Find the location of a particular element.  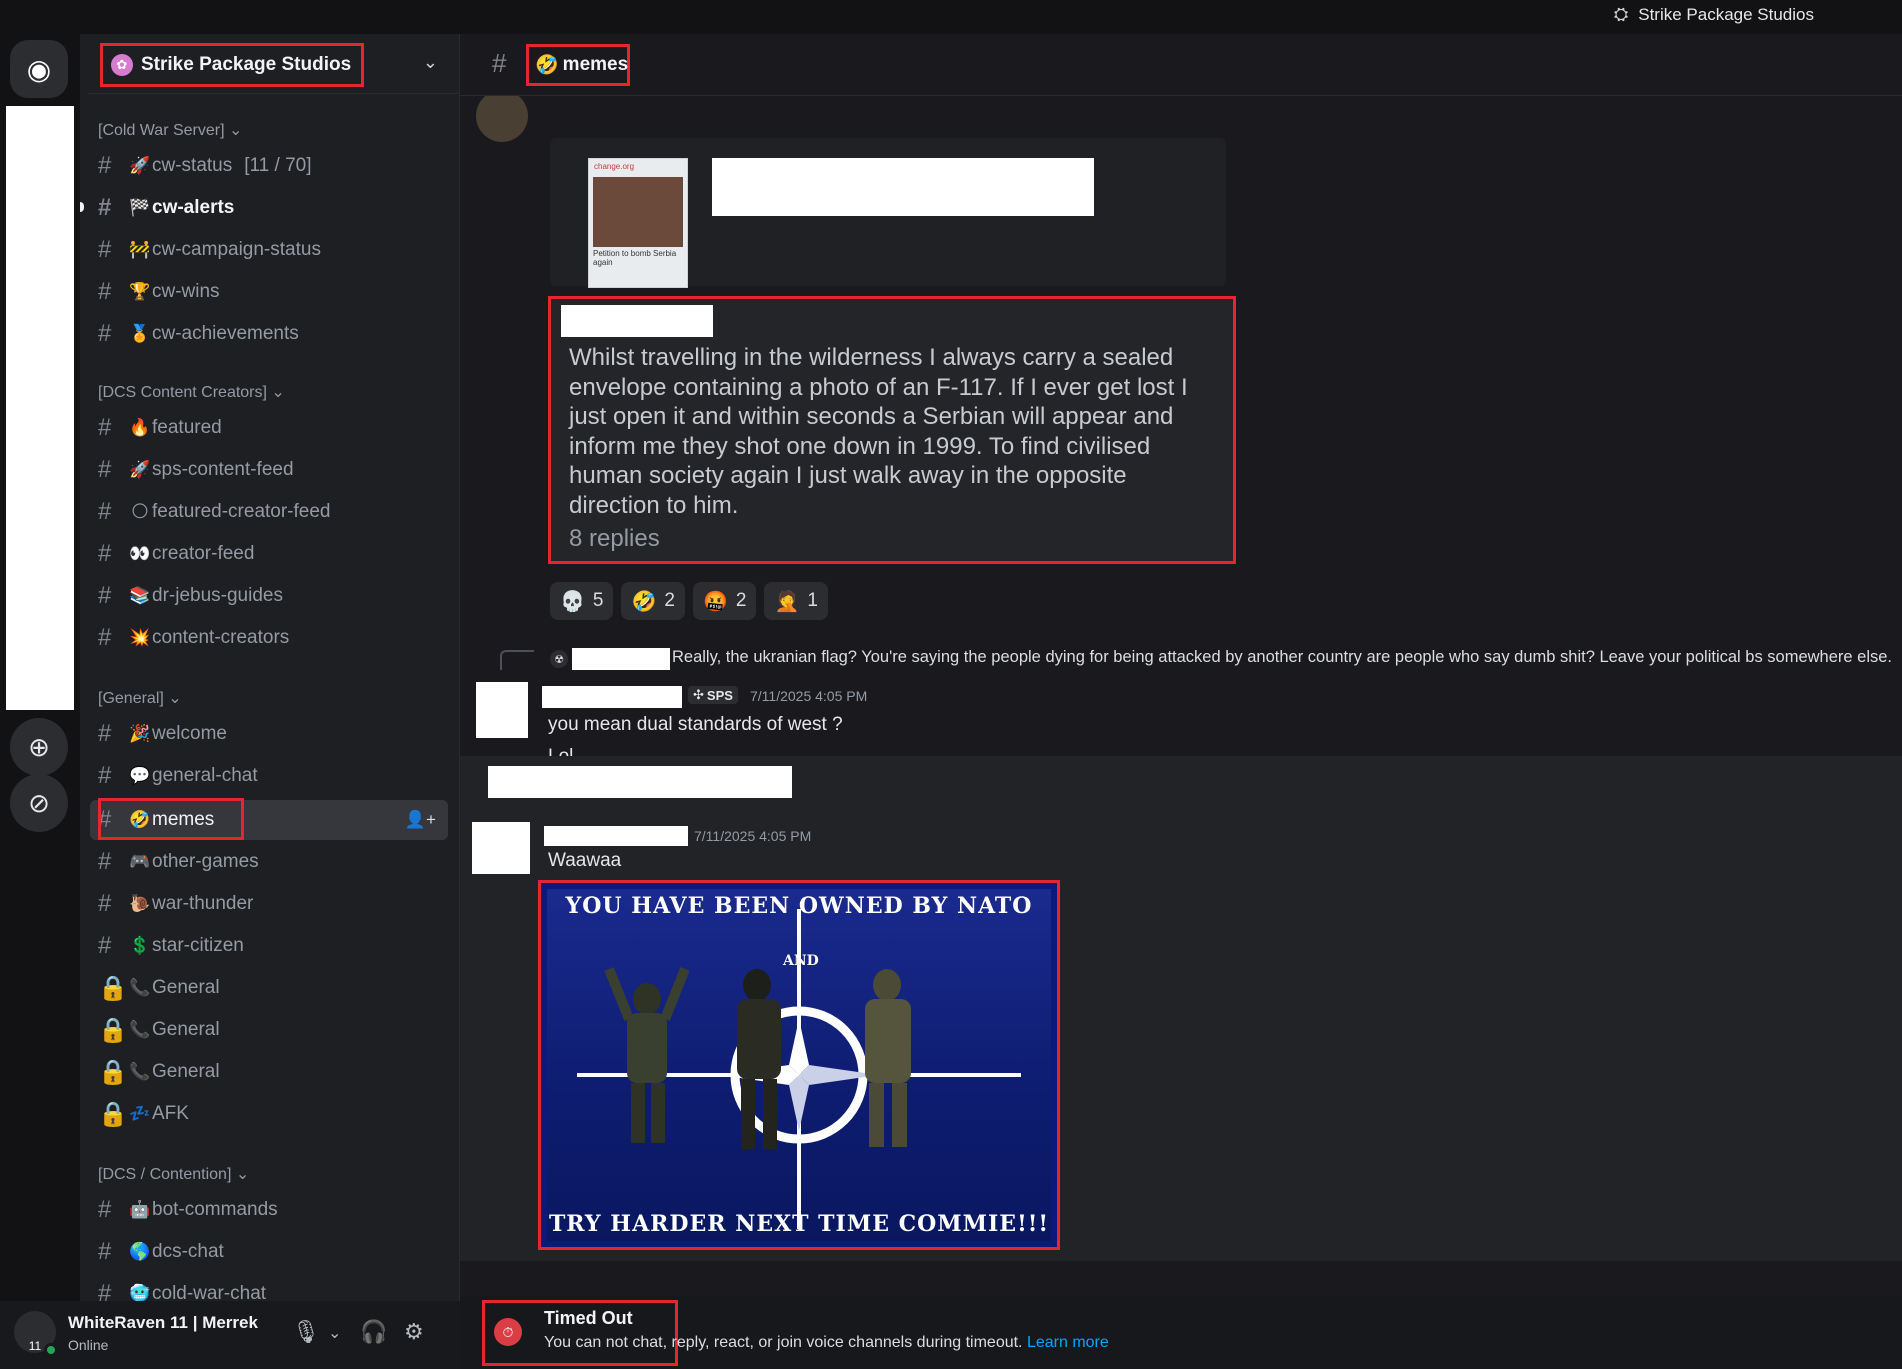

headphones-icon: 🎧 is located at coordinates (373, 1332).